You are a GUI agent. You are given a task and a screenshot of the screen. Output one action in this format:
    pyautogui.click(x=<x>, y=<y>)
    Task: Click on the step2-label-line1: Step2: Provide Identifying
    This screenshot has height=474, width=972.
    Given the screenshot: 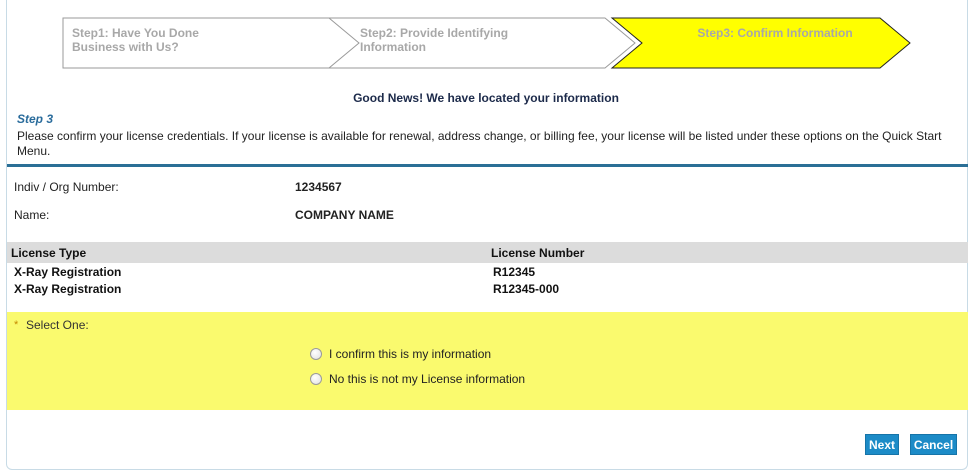 What is the action you would take?
    pyautogui.click(x=434, y=33)
    